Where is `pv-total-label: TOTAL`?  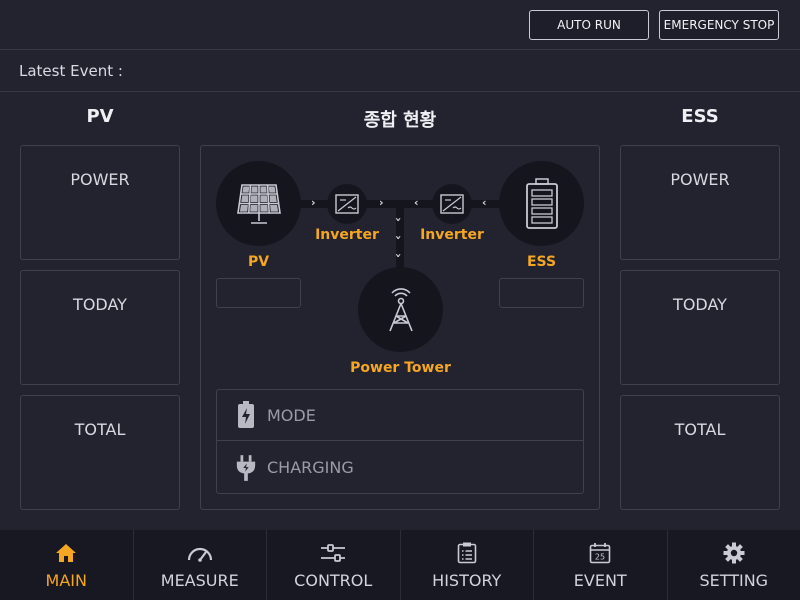 pv-total-label: TOTAL is located at coordinates (100, 429).